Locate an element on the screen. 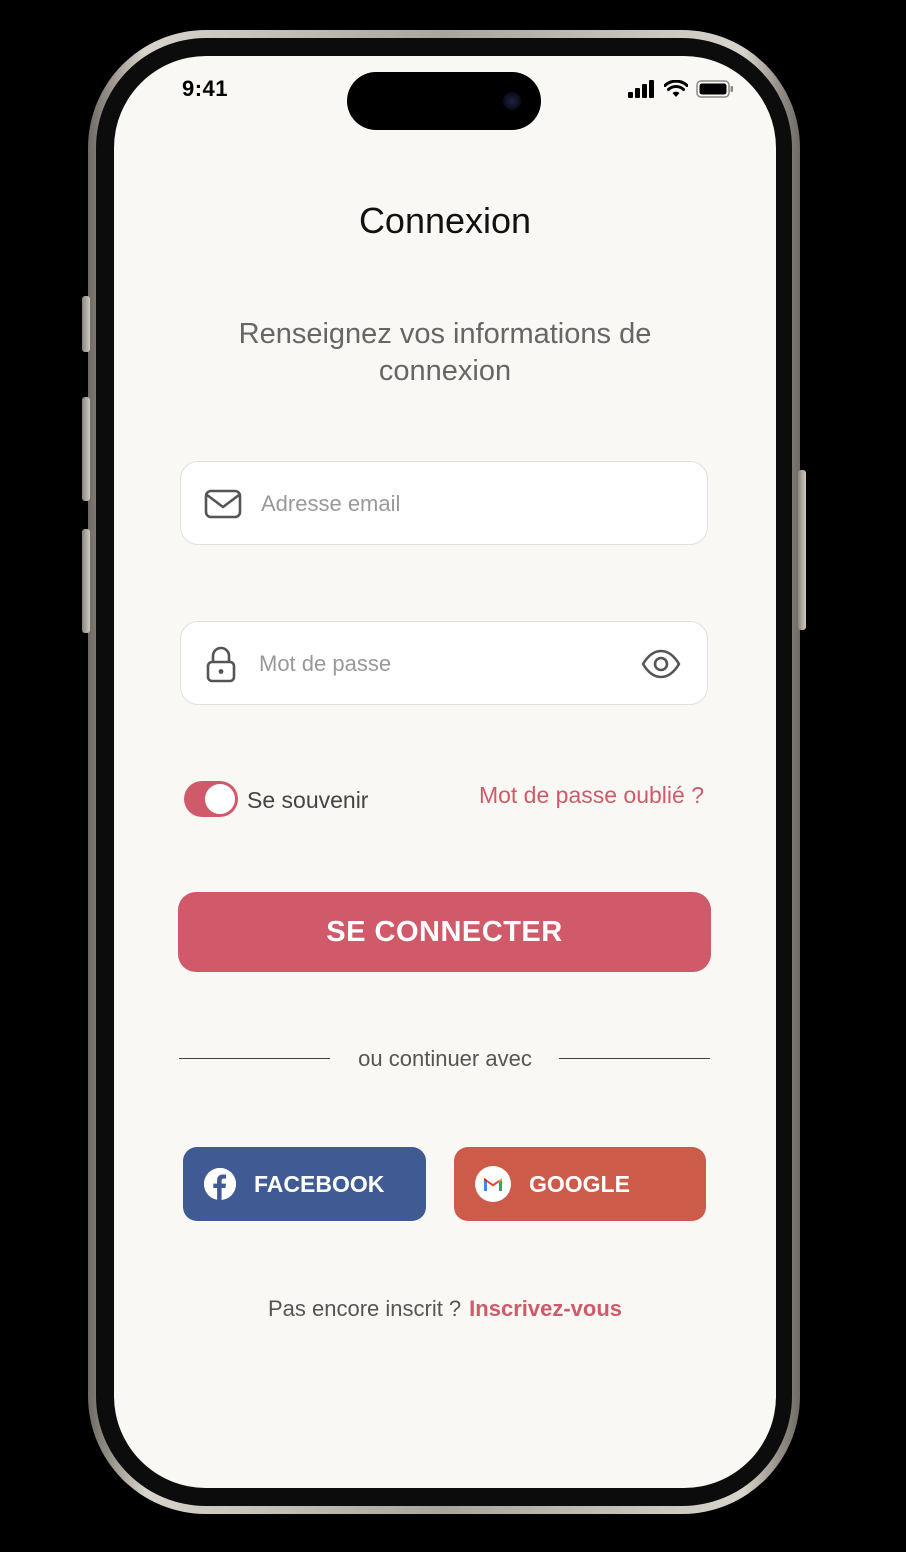 The image size is (906, 1552). remember-label: Se souvenir is located at coordinates (308, 800).